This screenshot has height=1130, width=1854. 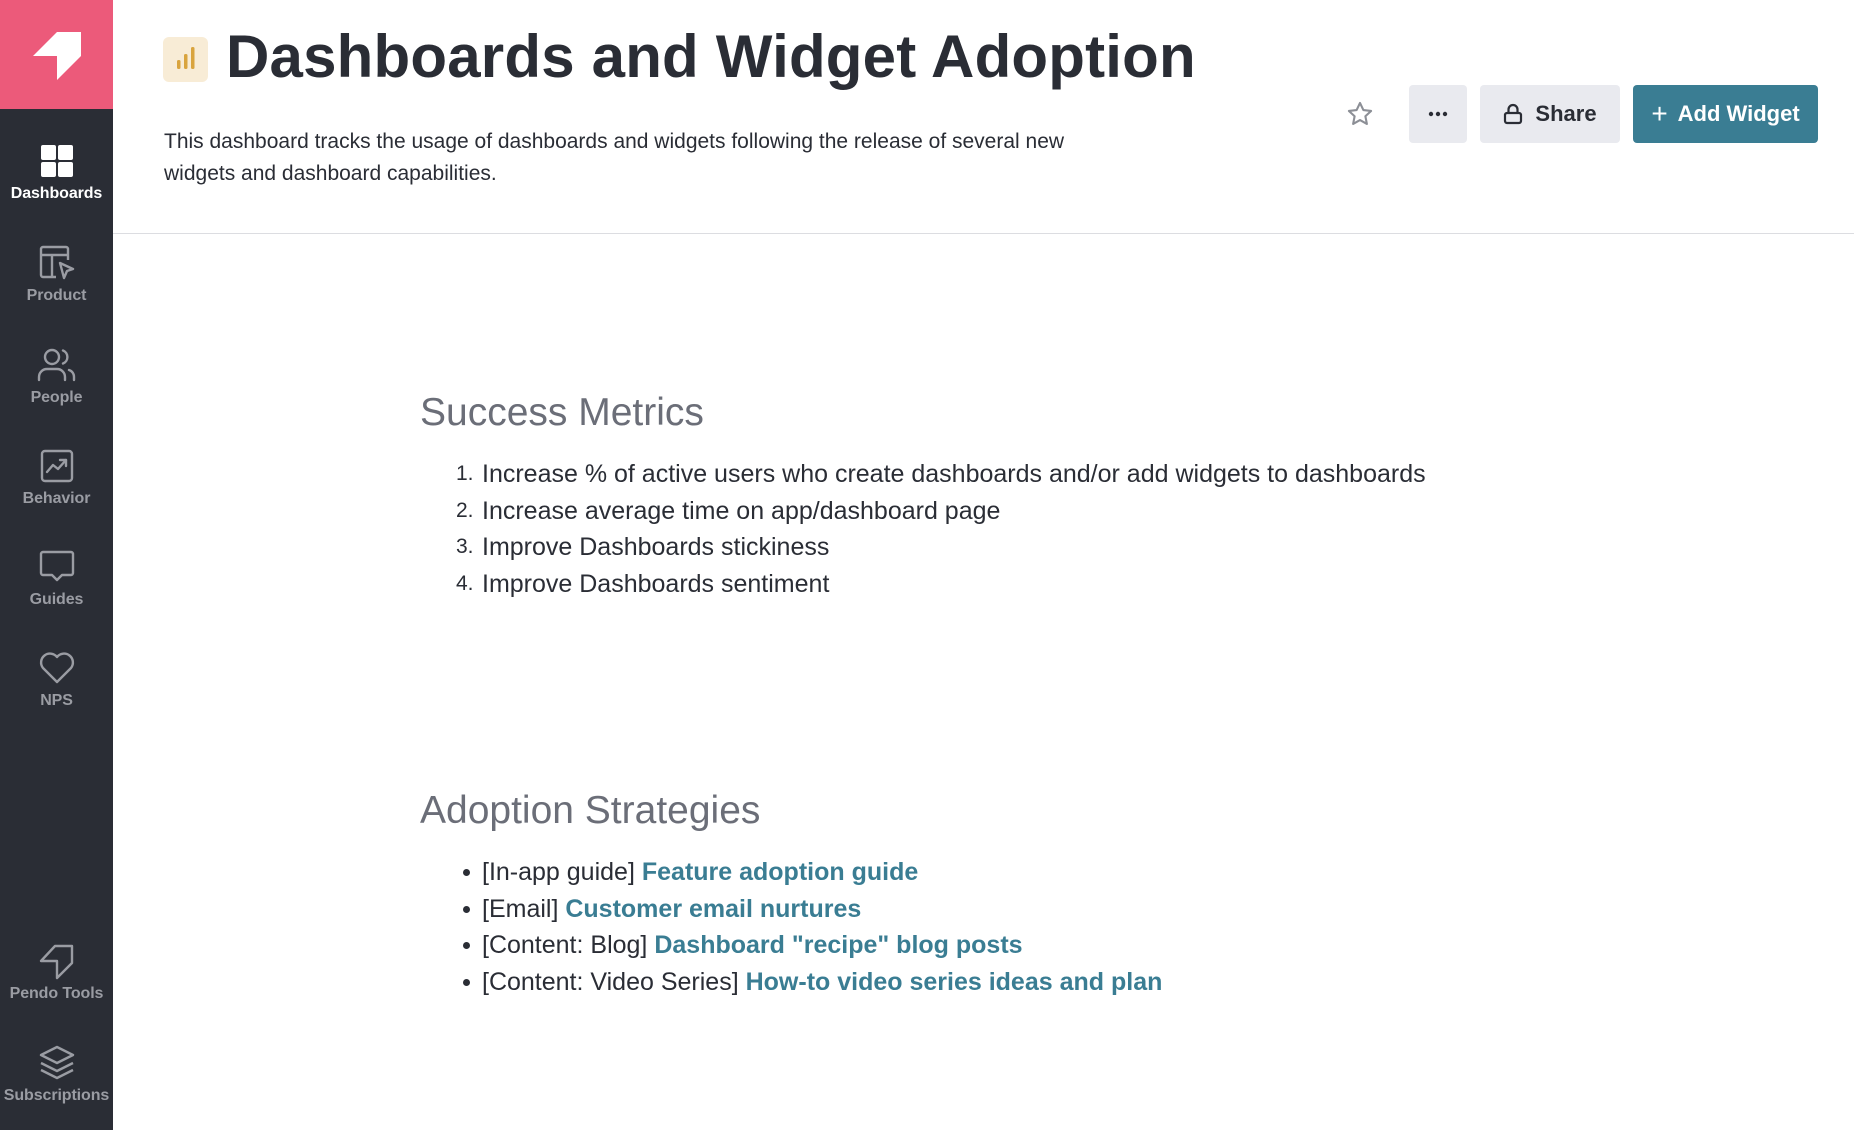 I want to click on sidebar-item-subscriptions: Subscriptions, so click(x=56, y=1074).